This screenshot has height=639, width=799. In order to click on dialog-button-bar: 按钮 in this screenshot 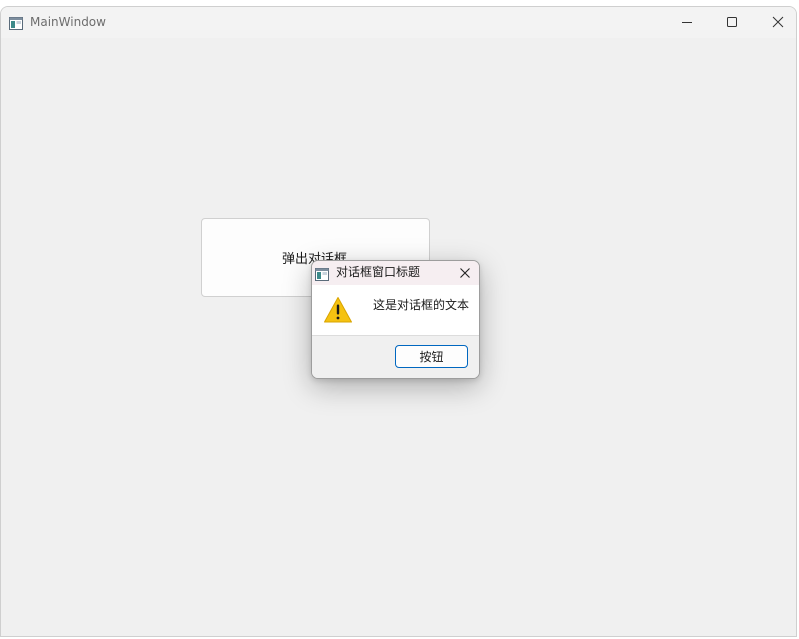, I will do `click(395, 356)`.